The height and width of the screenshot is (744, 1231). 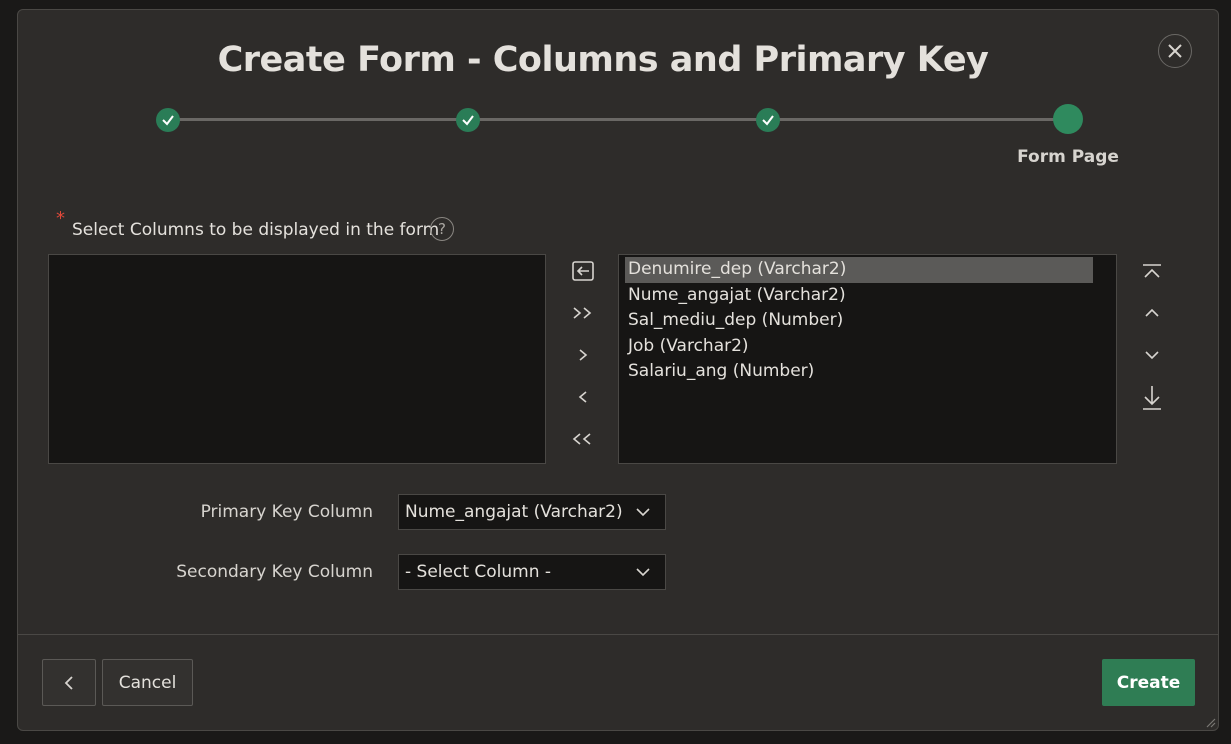 I want to click on close-icon, so click(x=1175, y=51).